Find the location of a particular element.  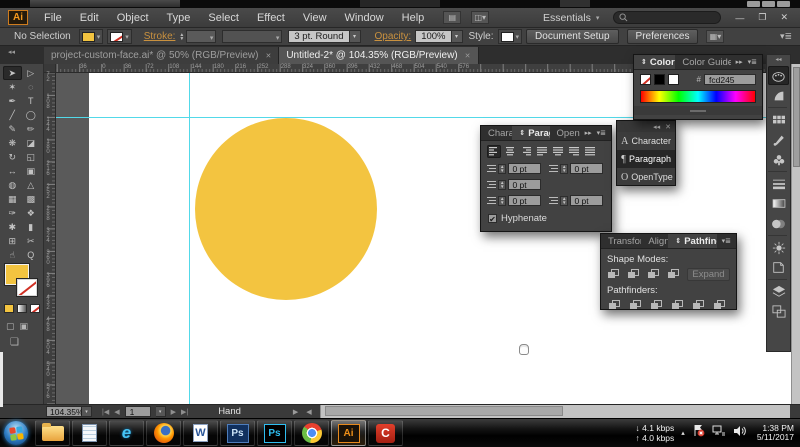

width-tool: ↔ is located at coordinates (12, 171).